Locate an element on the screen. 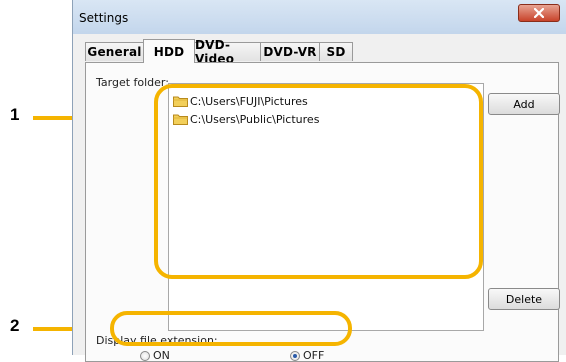 This screenshot has width=566, height=362. list-item: C:\Users\FUJI\Pictures is located at coordinates (240, 101).